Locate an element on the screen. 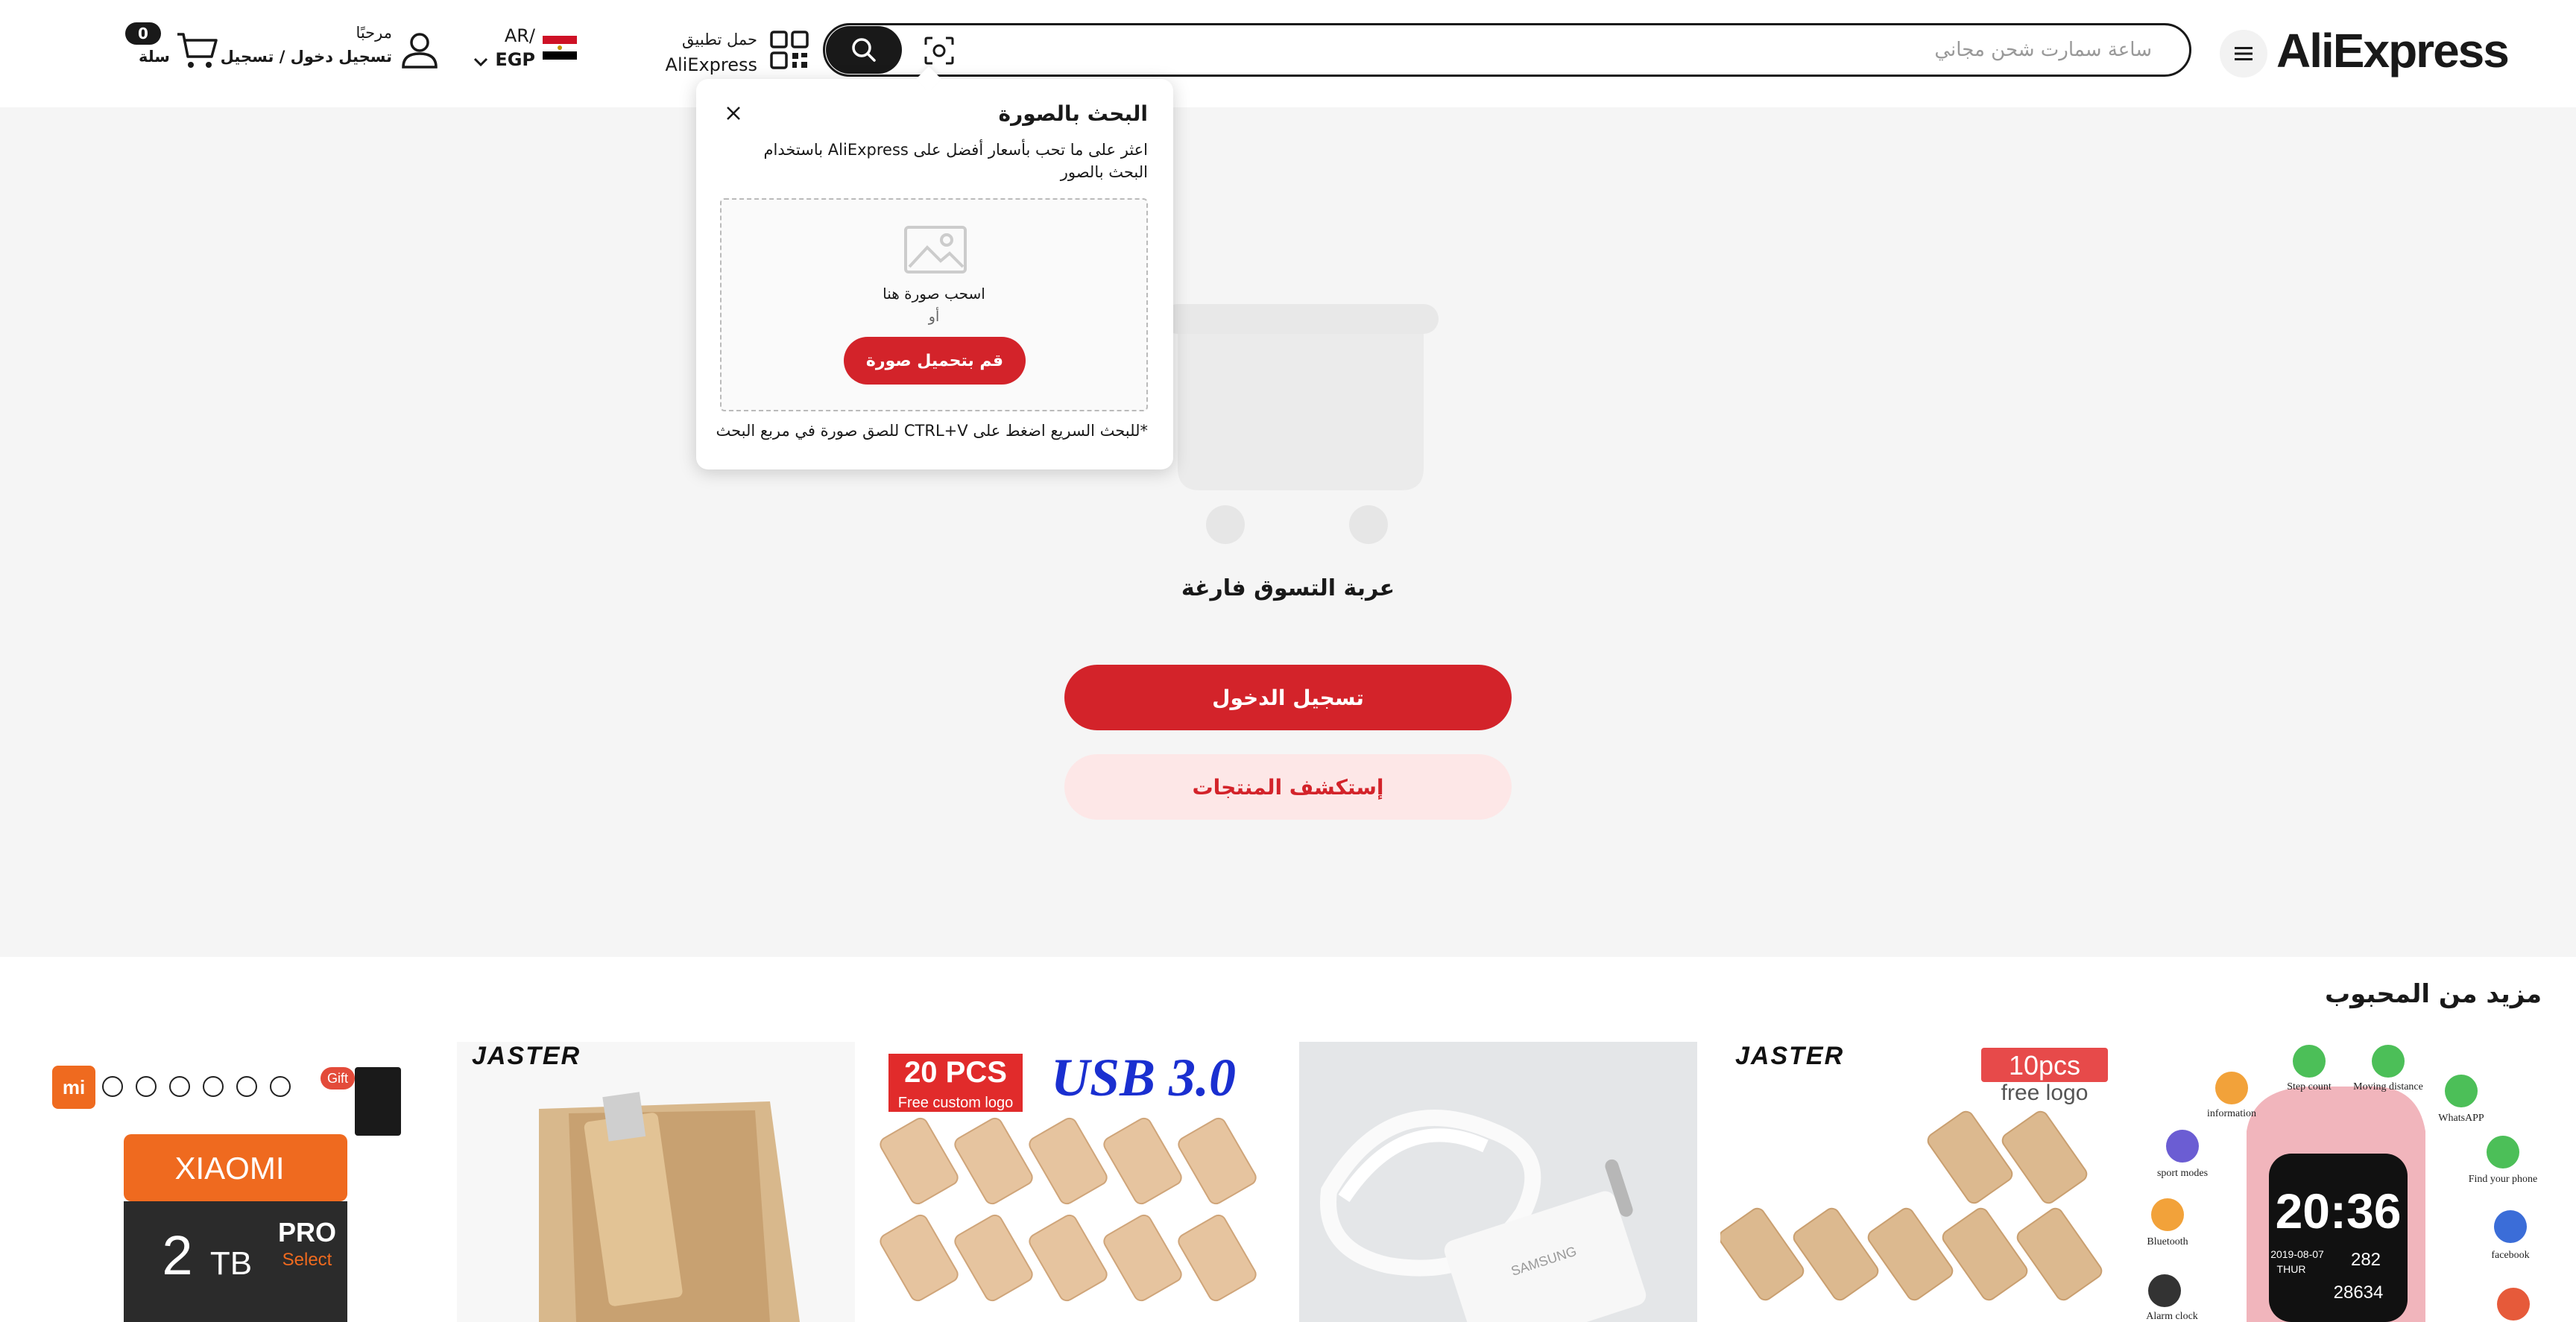  image-search-button is located at coordinates (939, 51).